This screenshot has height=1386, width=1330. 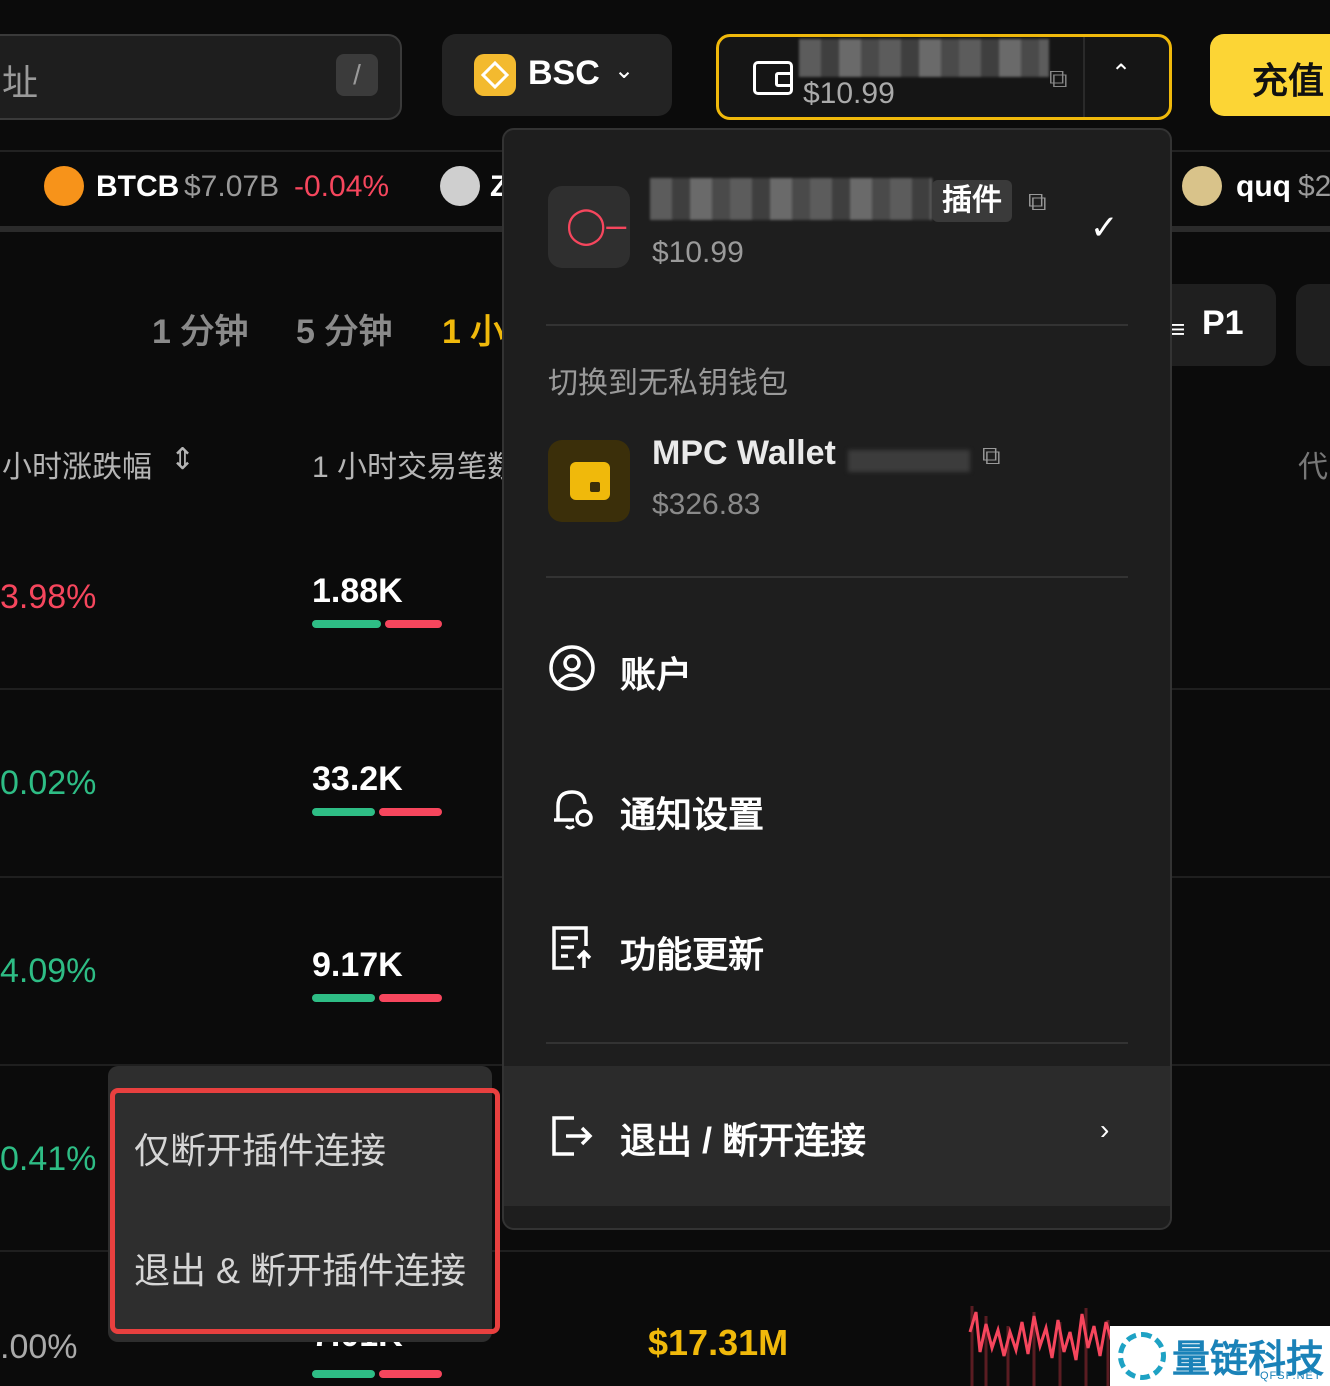 What do you see at coordinates (1313, 464) in the screenshot?
I see `header-token: 代` at bounding box center [1313, 464].